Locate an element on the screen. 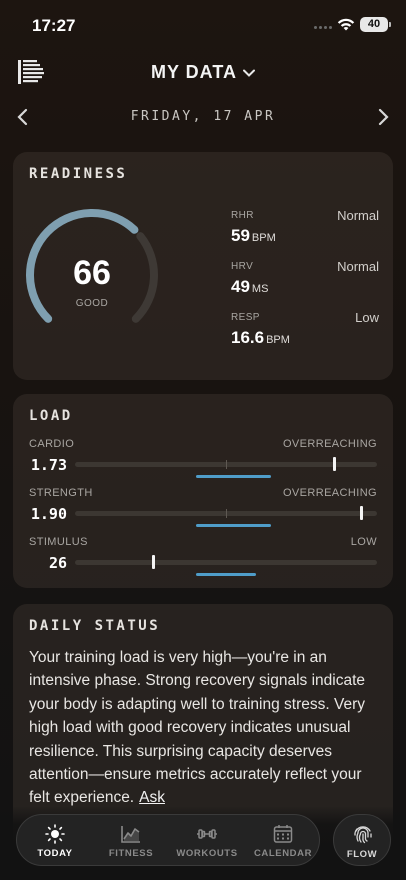 The height and width of the screenshot is (880, 406). load-status: LOW is located at coordinates (363, 542).